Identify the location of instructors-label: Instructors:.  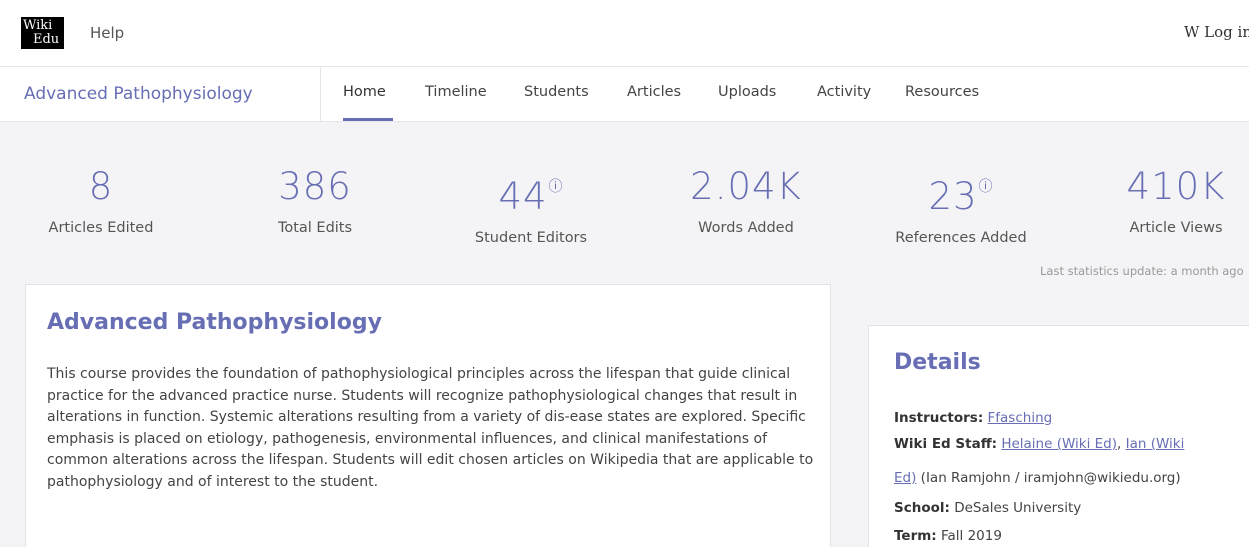
(939, 418).